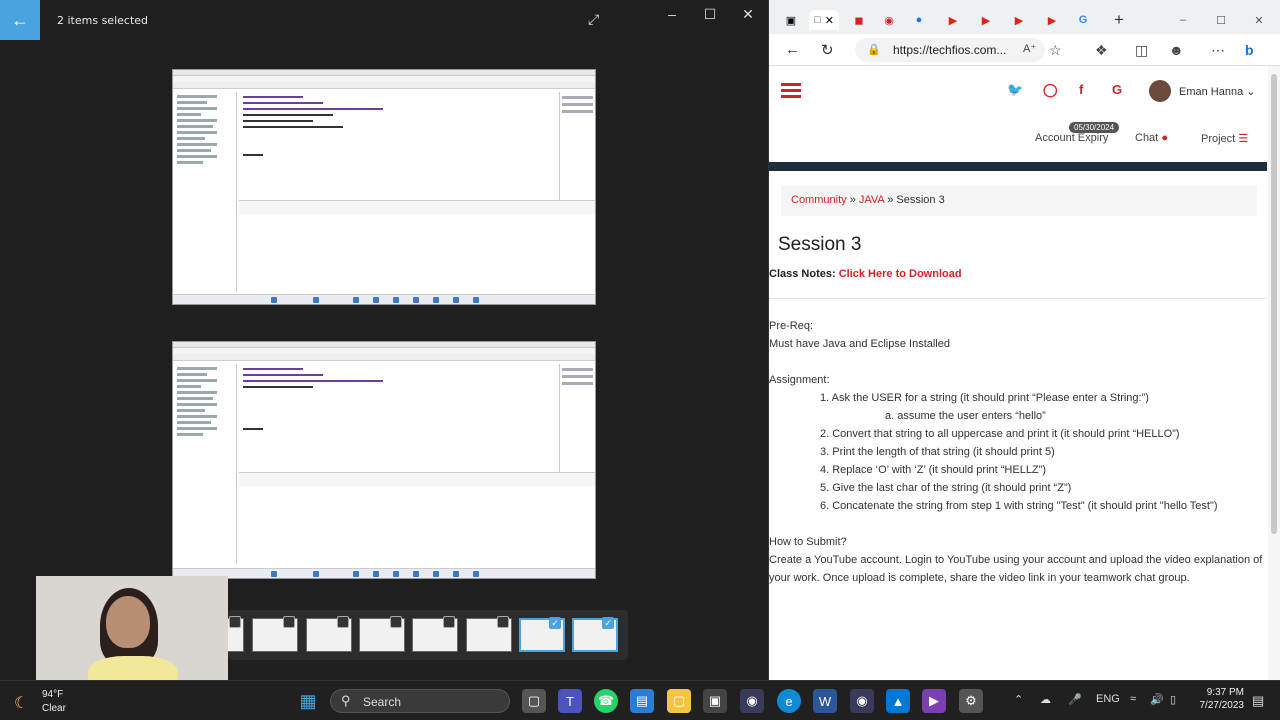  Describe the element at coordinates (1220, 699) in the screenshot. I see `clock: 9:37 PM 7/27/2023` at that location.